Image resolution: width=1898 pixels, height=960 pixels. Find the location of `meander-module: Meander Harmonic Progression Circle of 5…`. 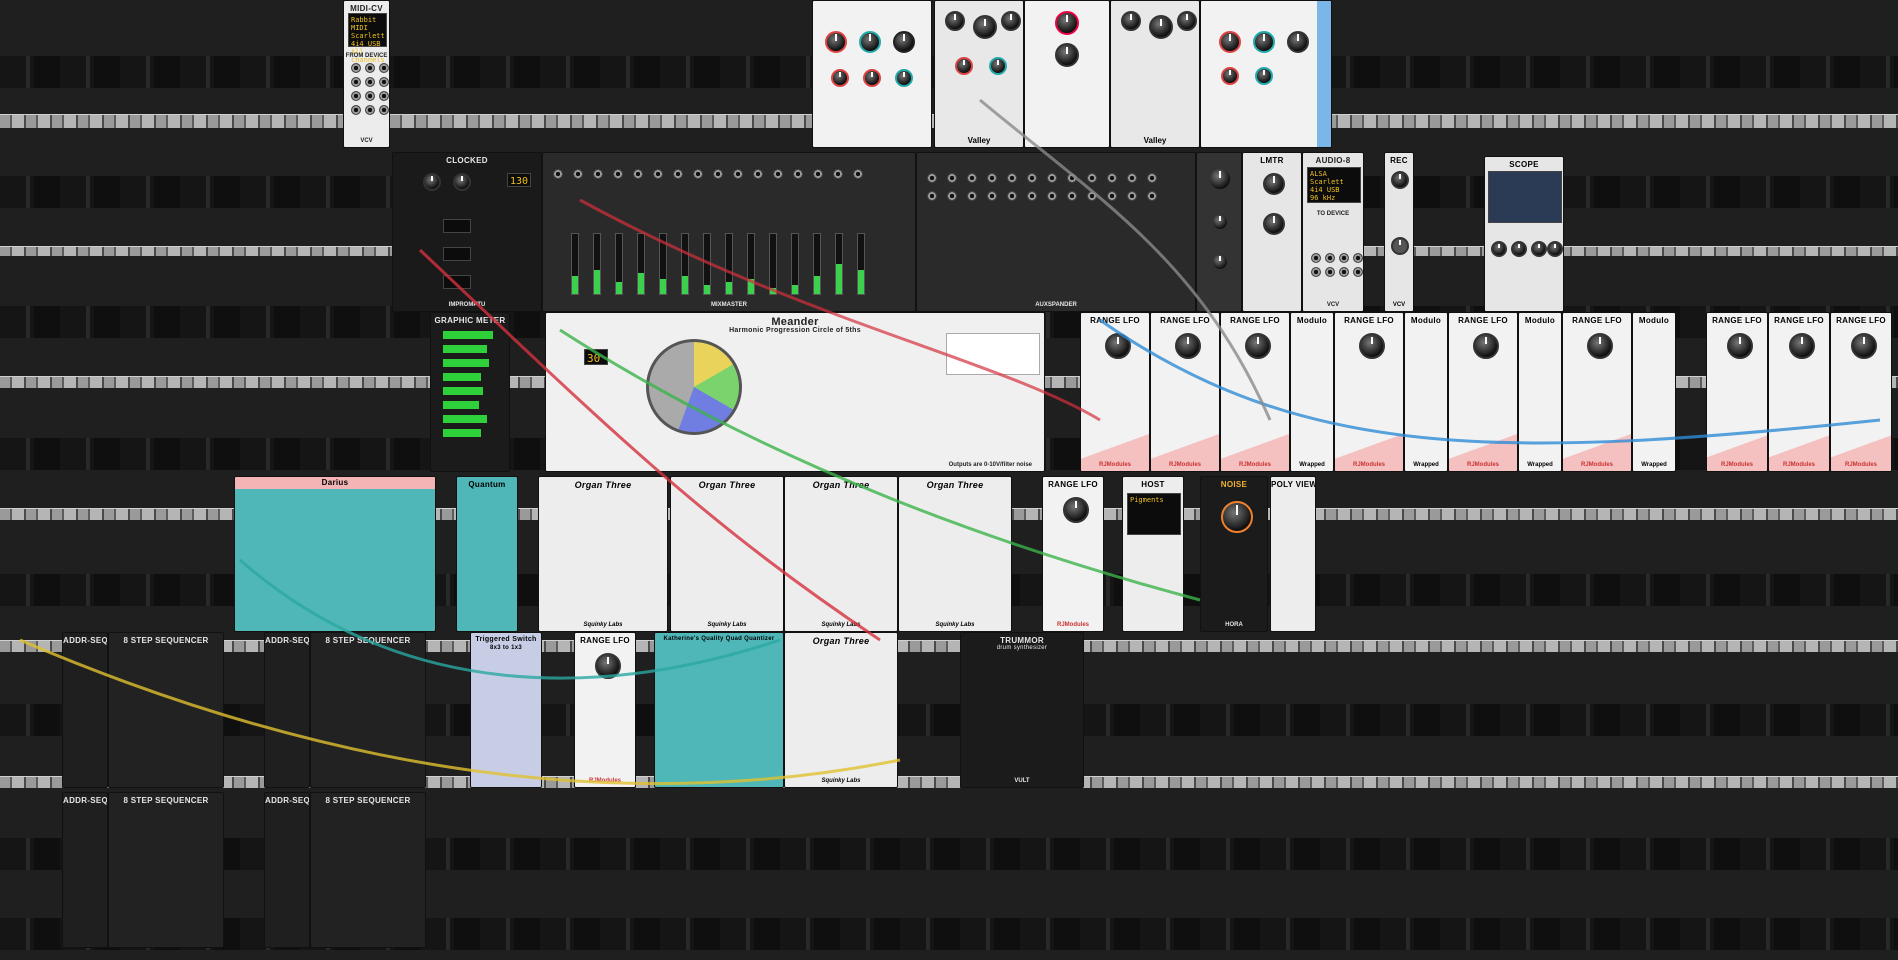

meander-module: Meander Harmonic Progression Circle of 5… is located at coordinates (795, 392).